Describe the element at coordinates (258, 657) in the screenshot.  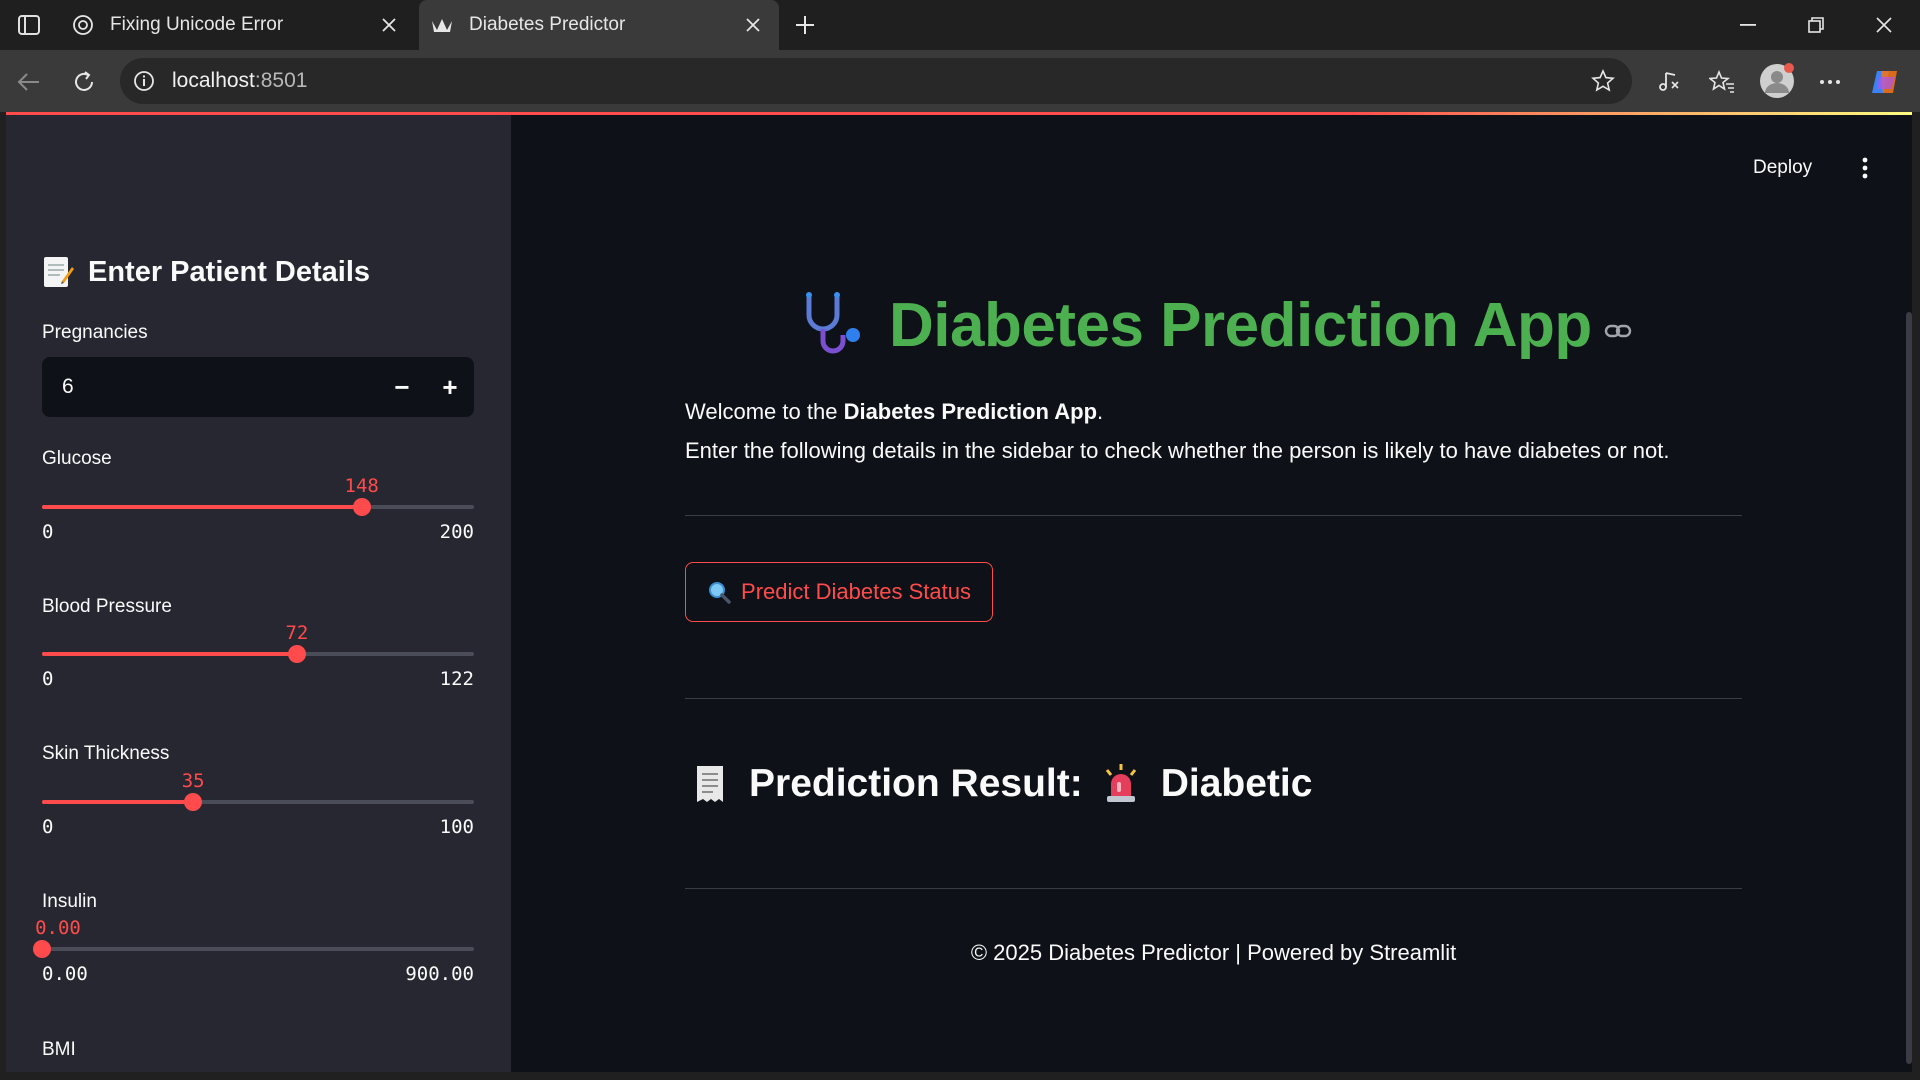
I see `blood-pressure-slider: 72 0 122` at that location.